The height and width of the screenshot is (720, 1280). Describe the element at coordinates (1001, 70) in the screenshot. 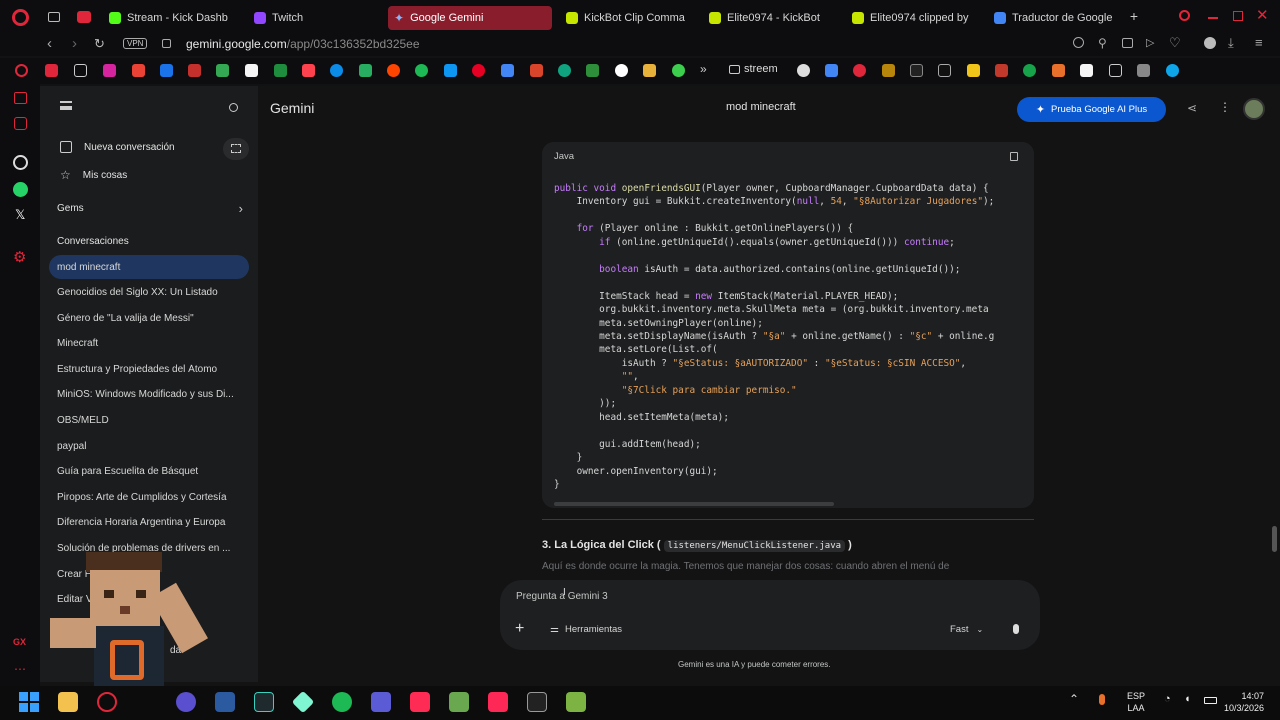

I see `x-red-bookmark-icon` at that location.